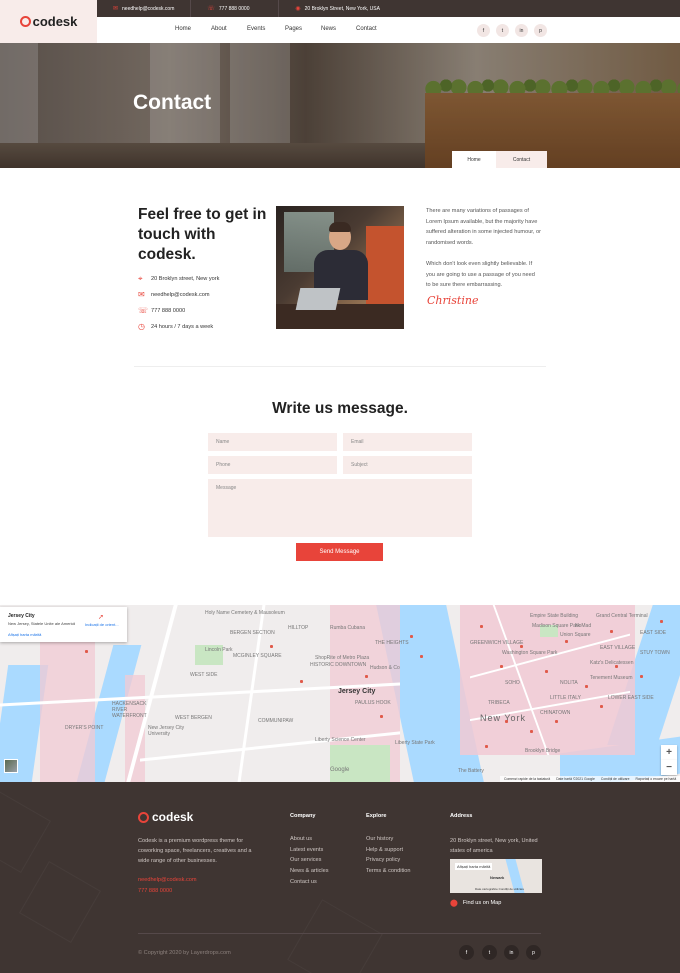 The width and height of the screenshot is (680, 973). What do you see at coordinates (474, 159) in the screenshot?
I see `breadcrumb-home: Home` at bounding box center [474, 159].